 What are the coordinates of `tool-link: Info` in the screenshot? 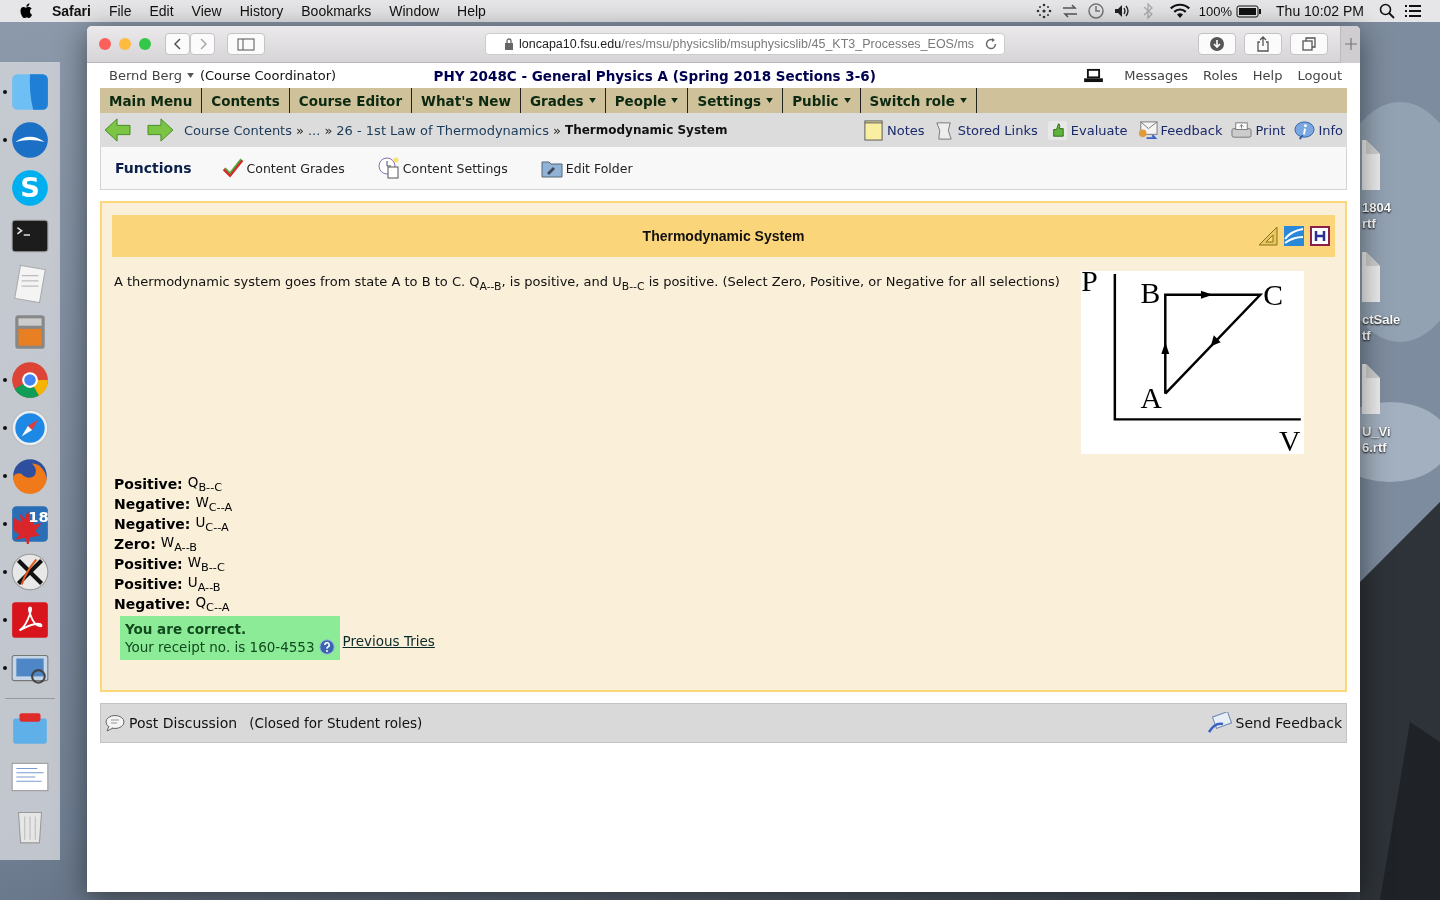 It's located at (1318, 130).